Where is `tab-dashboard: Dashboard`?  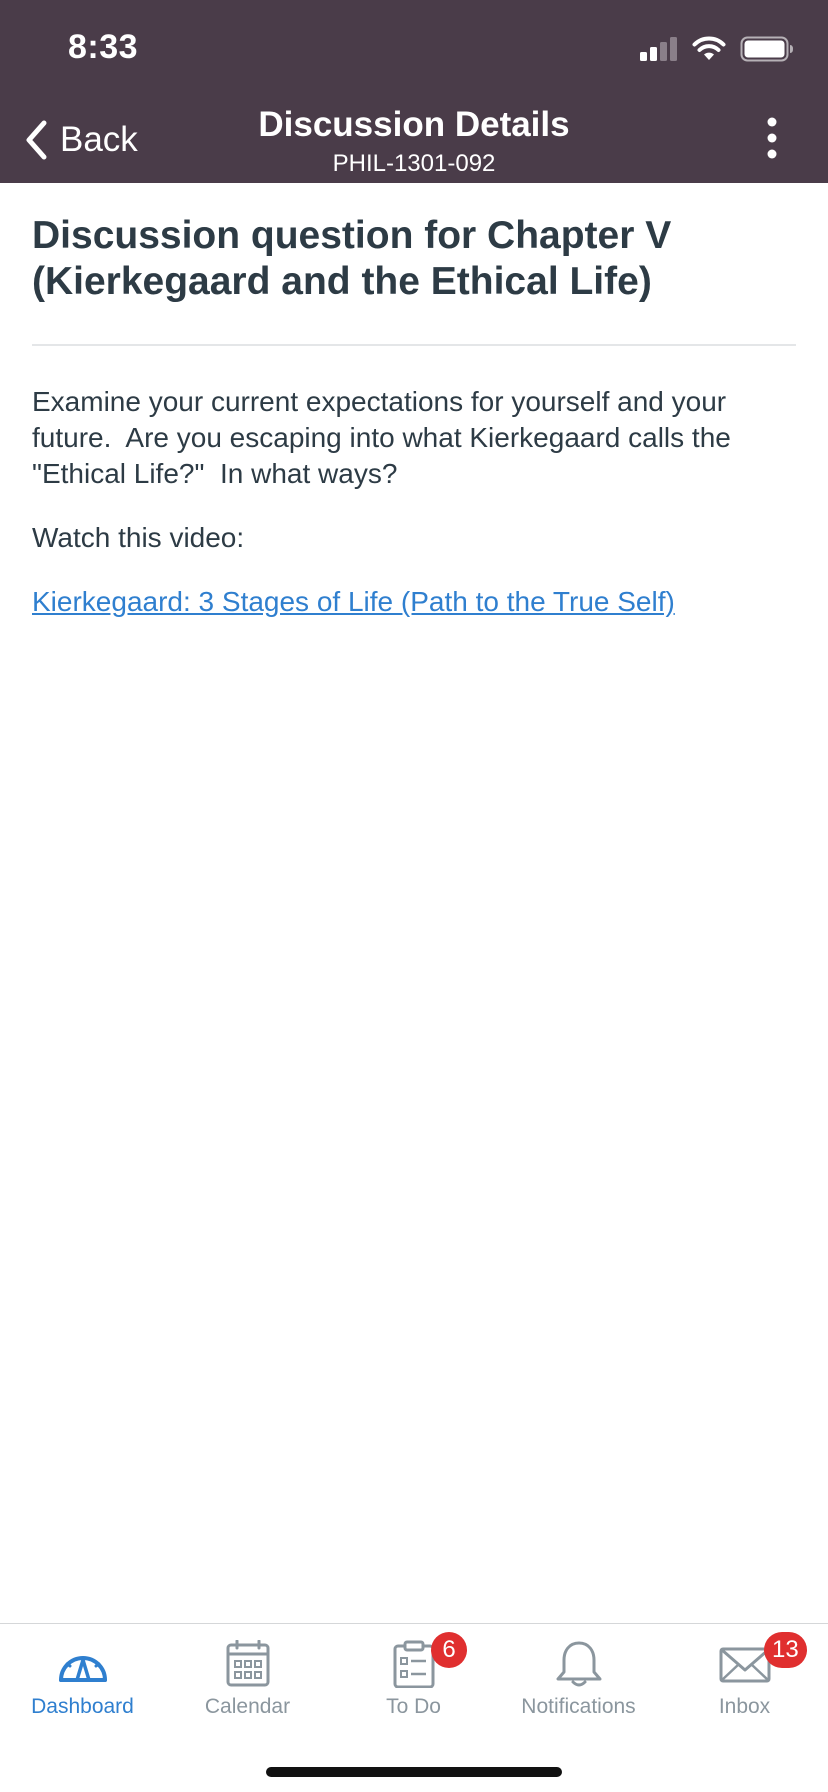 tab-dashboard: Dashboard is located at coordinates (82, 1679).